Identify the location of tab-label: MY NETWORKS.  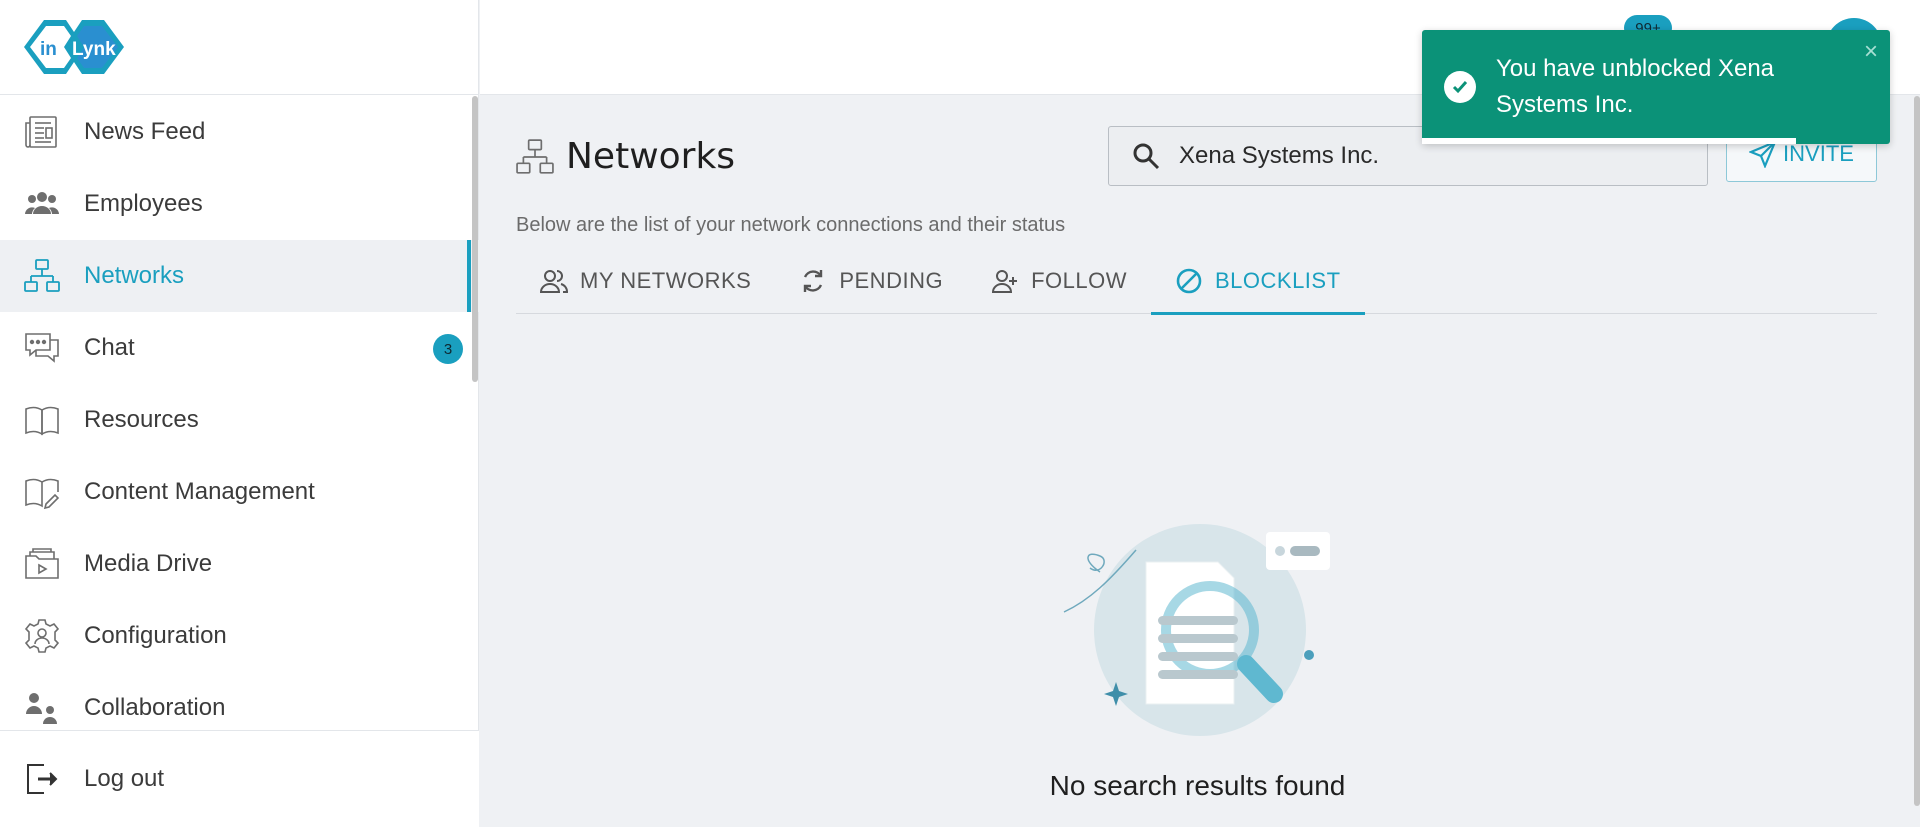
(666, 280).